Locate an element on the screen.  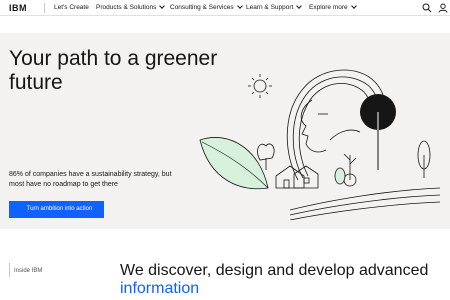
ibm-logo: IBM is located at coordinates (18, 8).